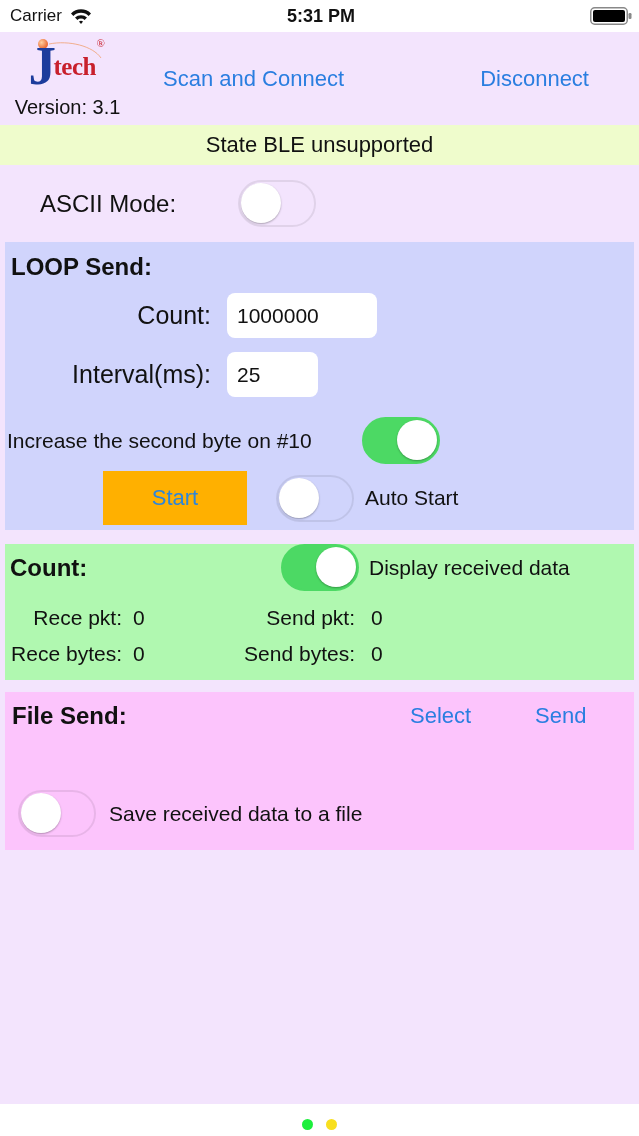 Image resolution: width=639 pixels, height=1136 pixels. Describe the element at coordinates (441, 716) in the screenshot. I see `select-button: Select` at that location.